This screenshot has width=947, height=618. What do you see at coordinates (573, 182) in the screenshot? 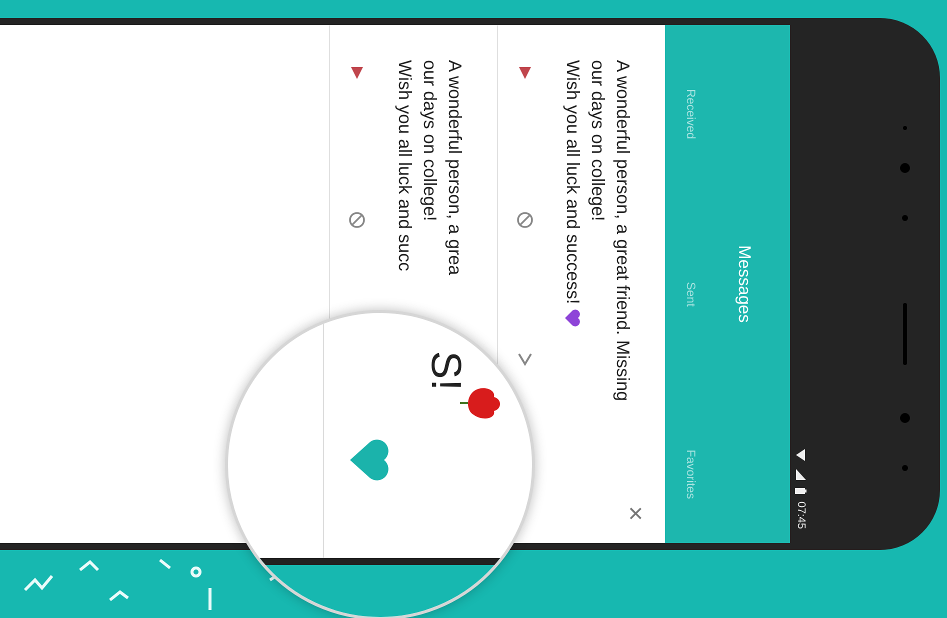
I see `message-text-line: Wish you all luck and success!` at bounding box center [573, 182].